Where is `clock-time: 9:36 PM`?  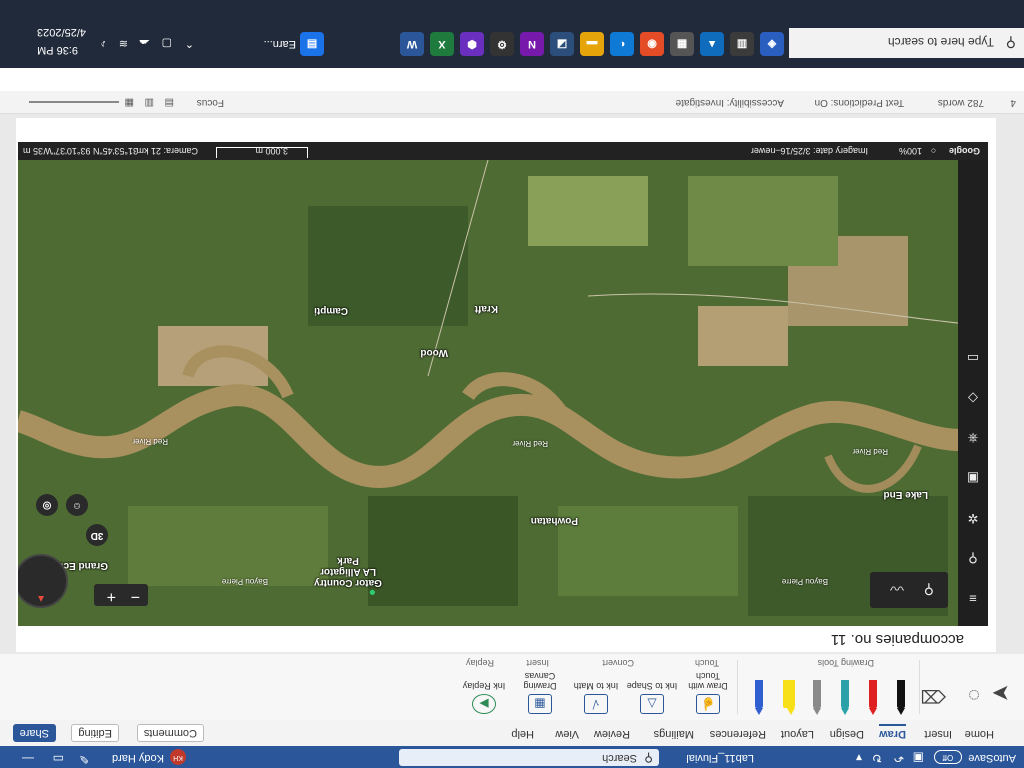 clock-time: 9:36 PM is located at coordinates (57, 50).